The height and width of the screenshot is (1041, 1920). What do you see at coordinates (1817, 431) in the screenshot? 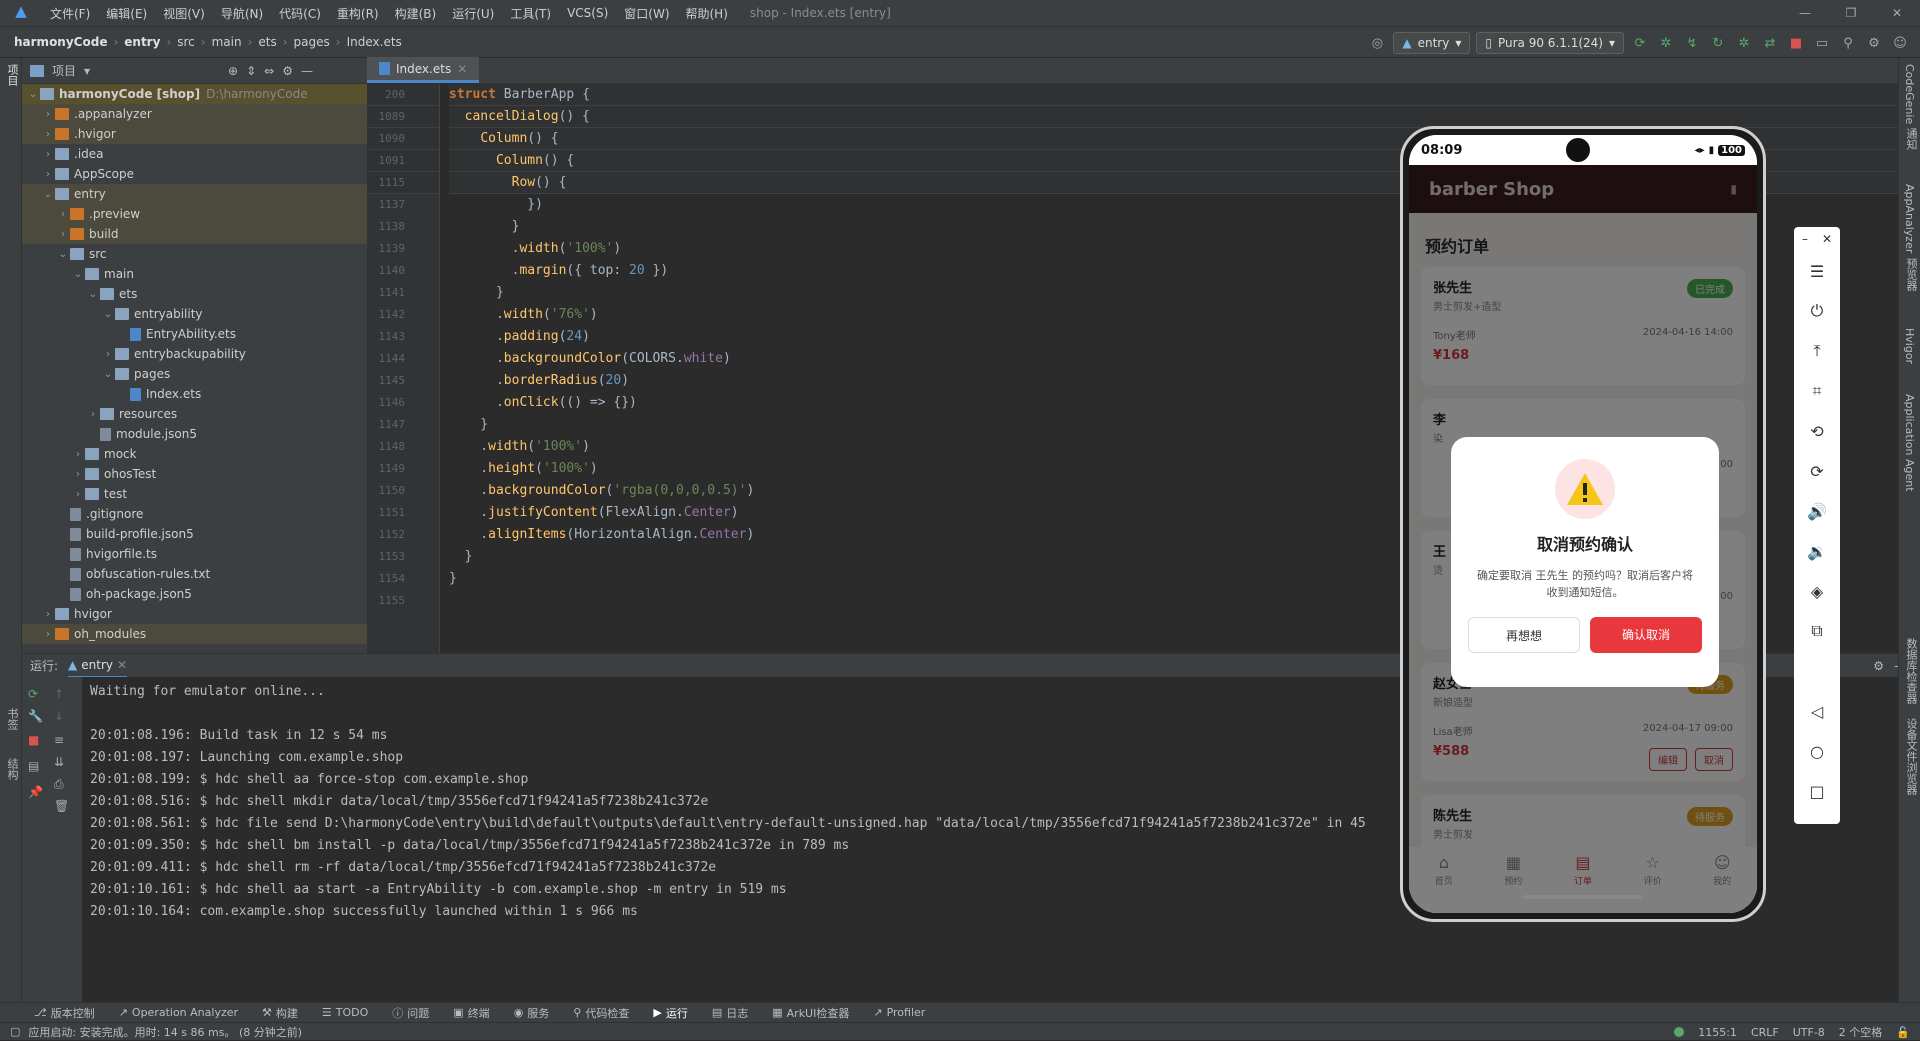
I see `rotate-icon: ⟲` at bounding box center [1817, 431].